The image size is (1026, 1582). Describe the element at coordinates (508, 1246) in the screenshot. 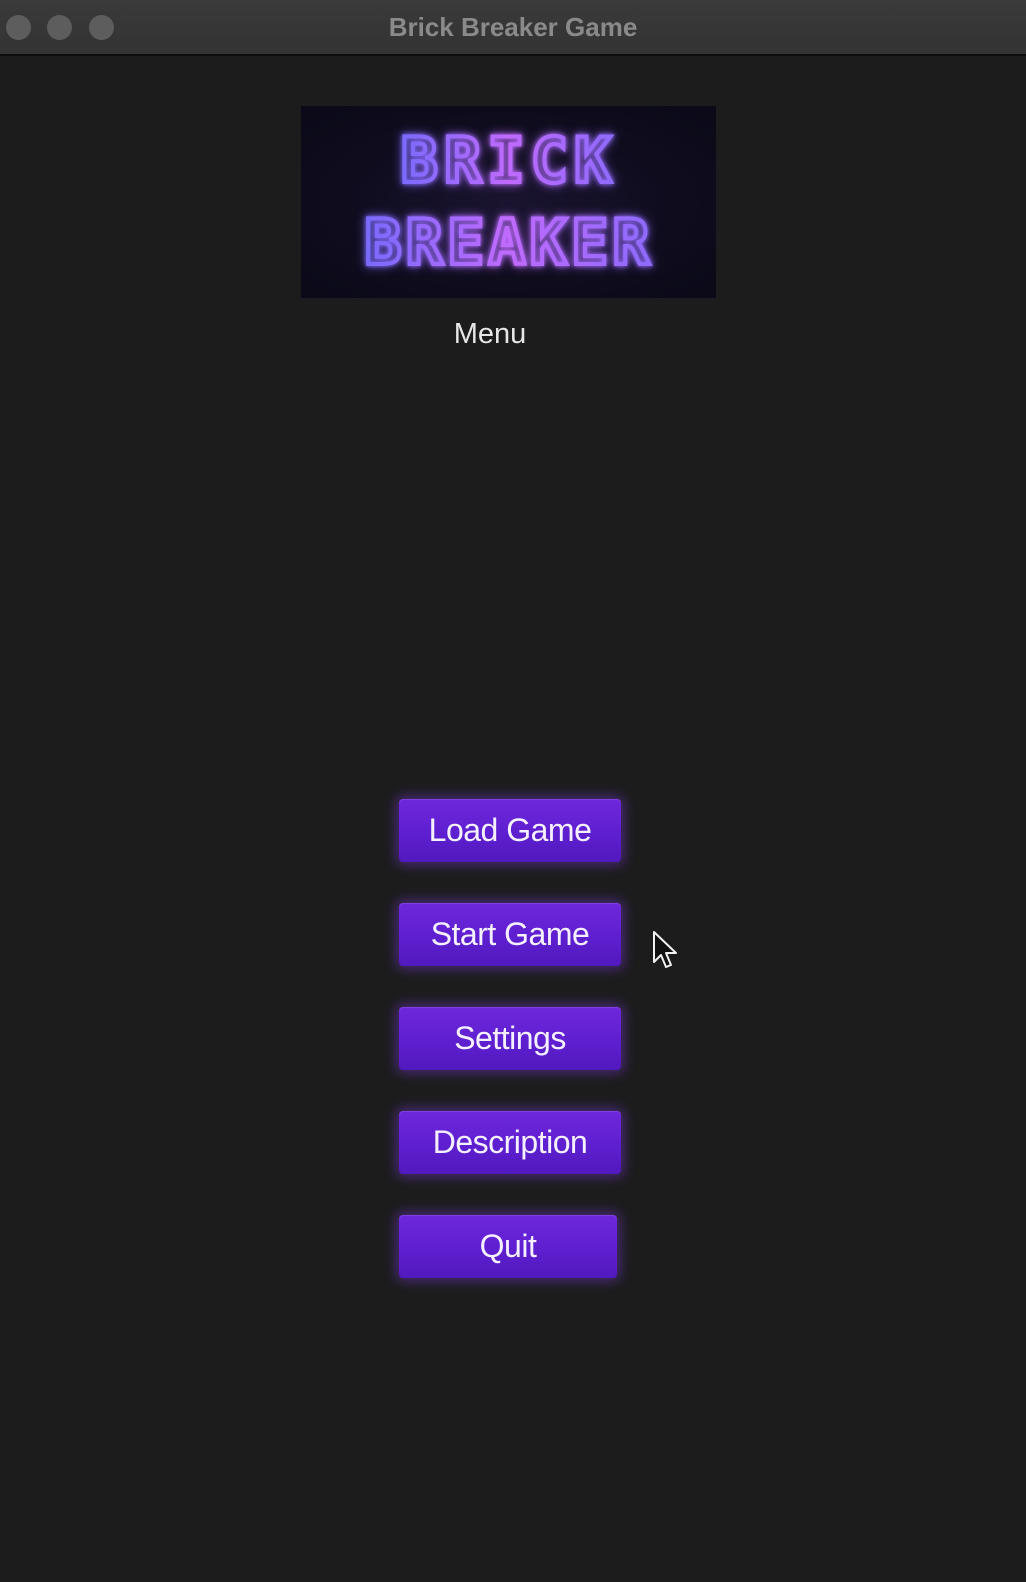

I see `quit-button: Quit` at that location.